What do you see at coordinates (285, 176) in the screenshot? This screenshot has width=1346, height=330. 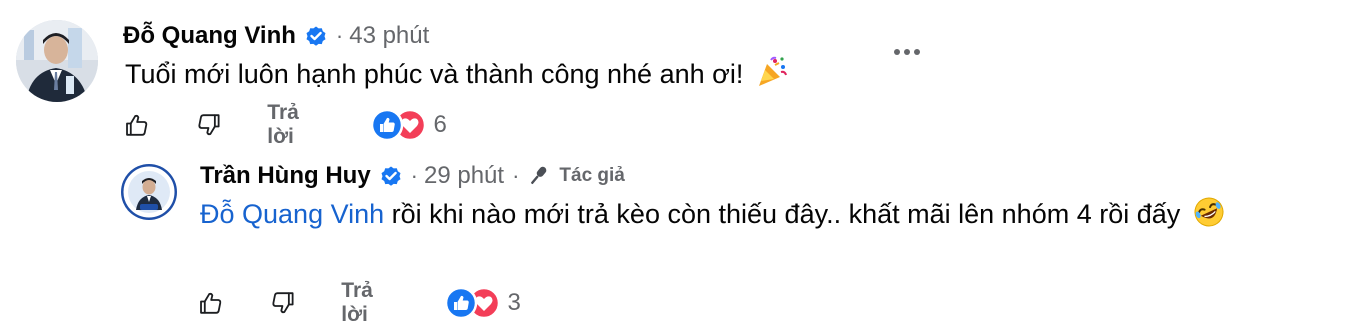 I see `author-name: Trần Hùng Huy` at bounding box center [285, 176].